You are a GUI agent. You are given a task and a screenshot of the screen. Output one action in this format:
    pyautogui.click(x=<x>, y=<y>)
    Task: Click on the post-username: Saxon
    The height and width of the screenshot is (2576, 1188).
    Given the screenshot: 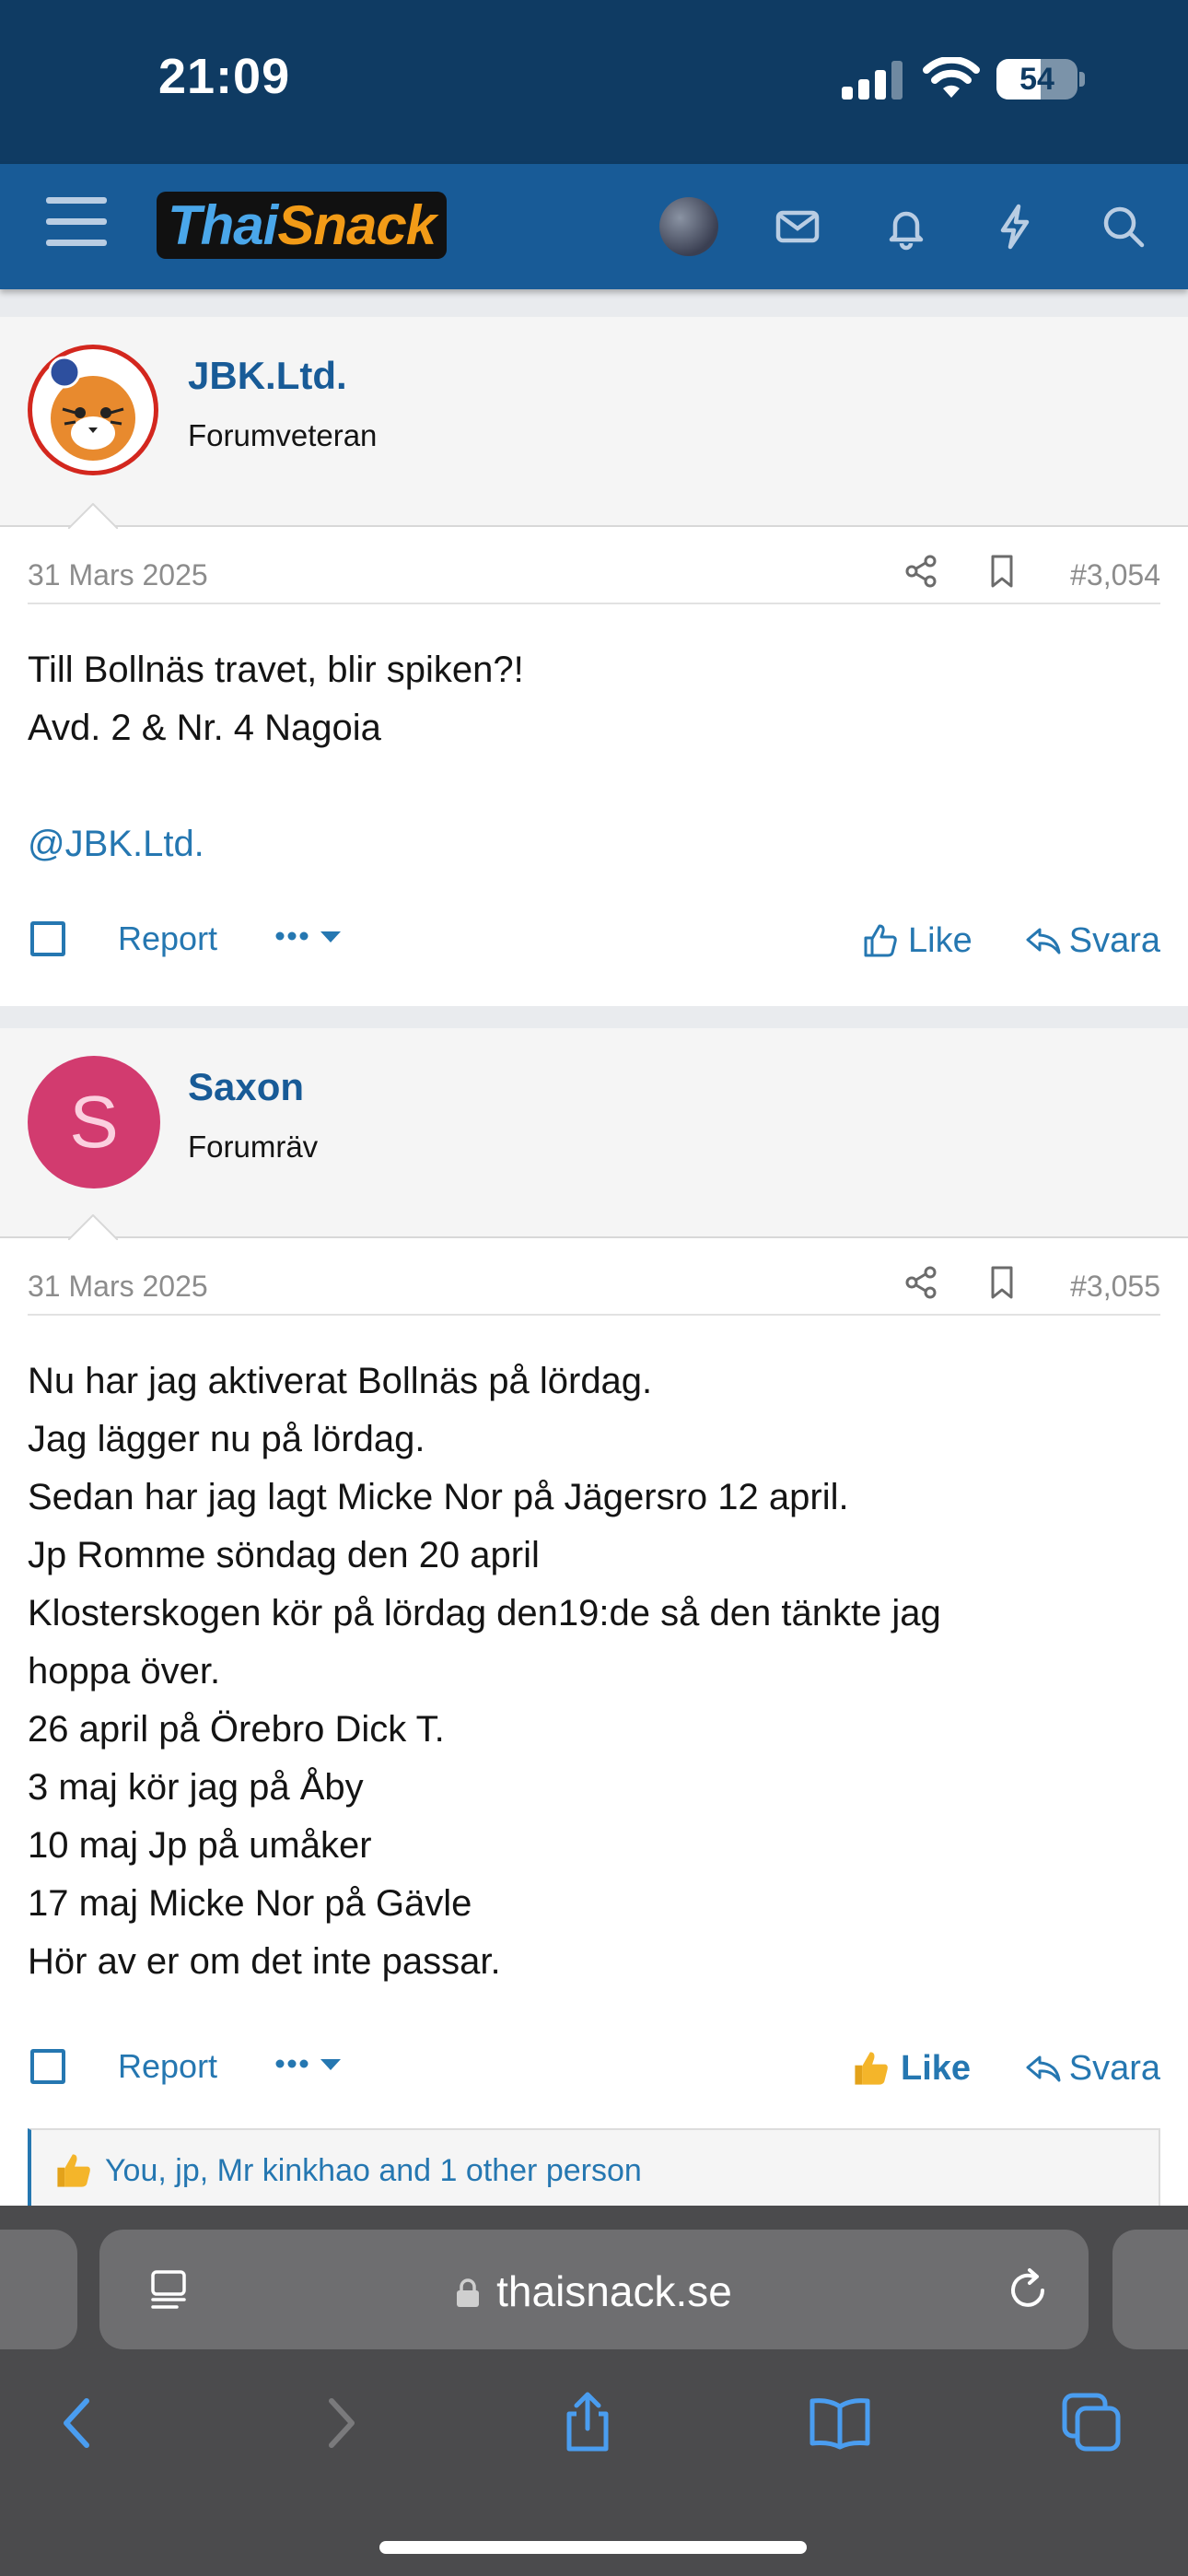 What is the action you would take?
    pyautogui.click(x=246, y=1087)
    